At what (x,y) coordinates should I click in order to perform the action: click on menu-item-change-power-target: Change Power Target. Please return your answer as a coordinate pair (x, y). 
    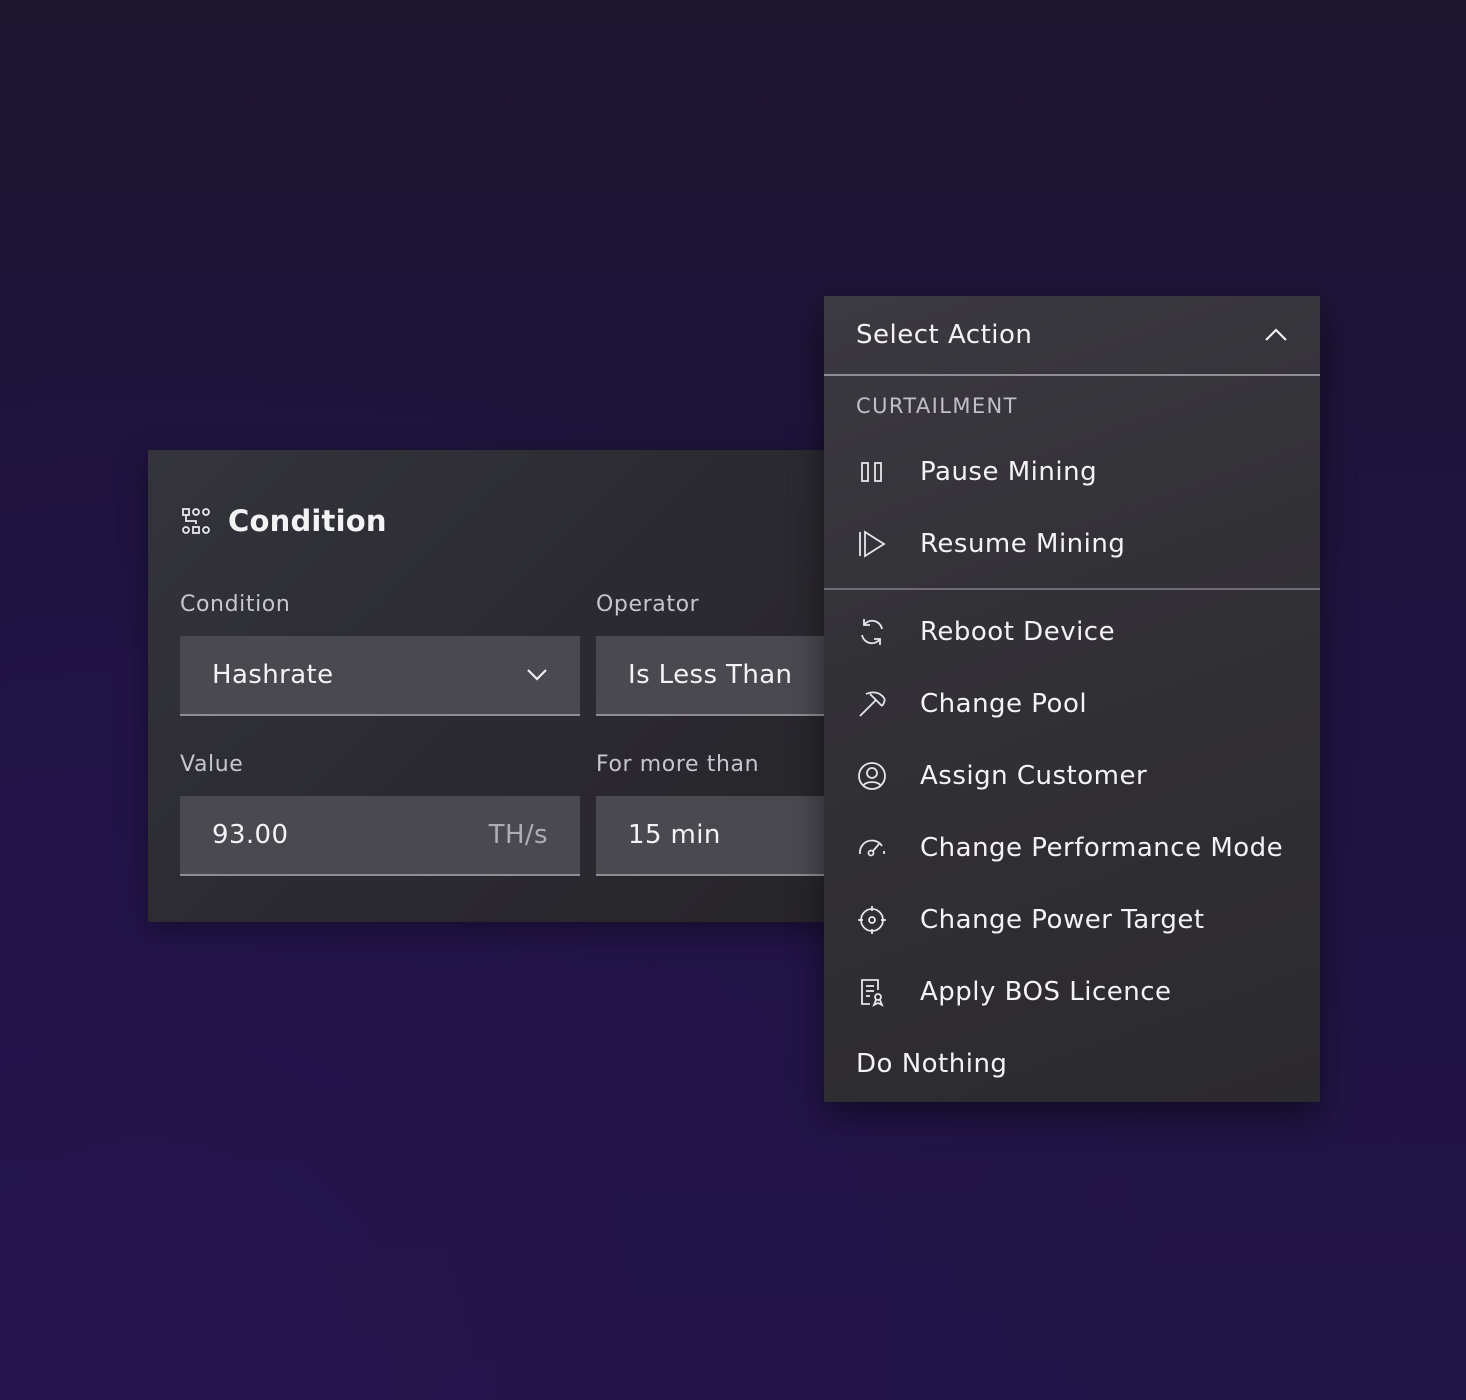
    Looking at the image, I should click on (1072, 920).